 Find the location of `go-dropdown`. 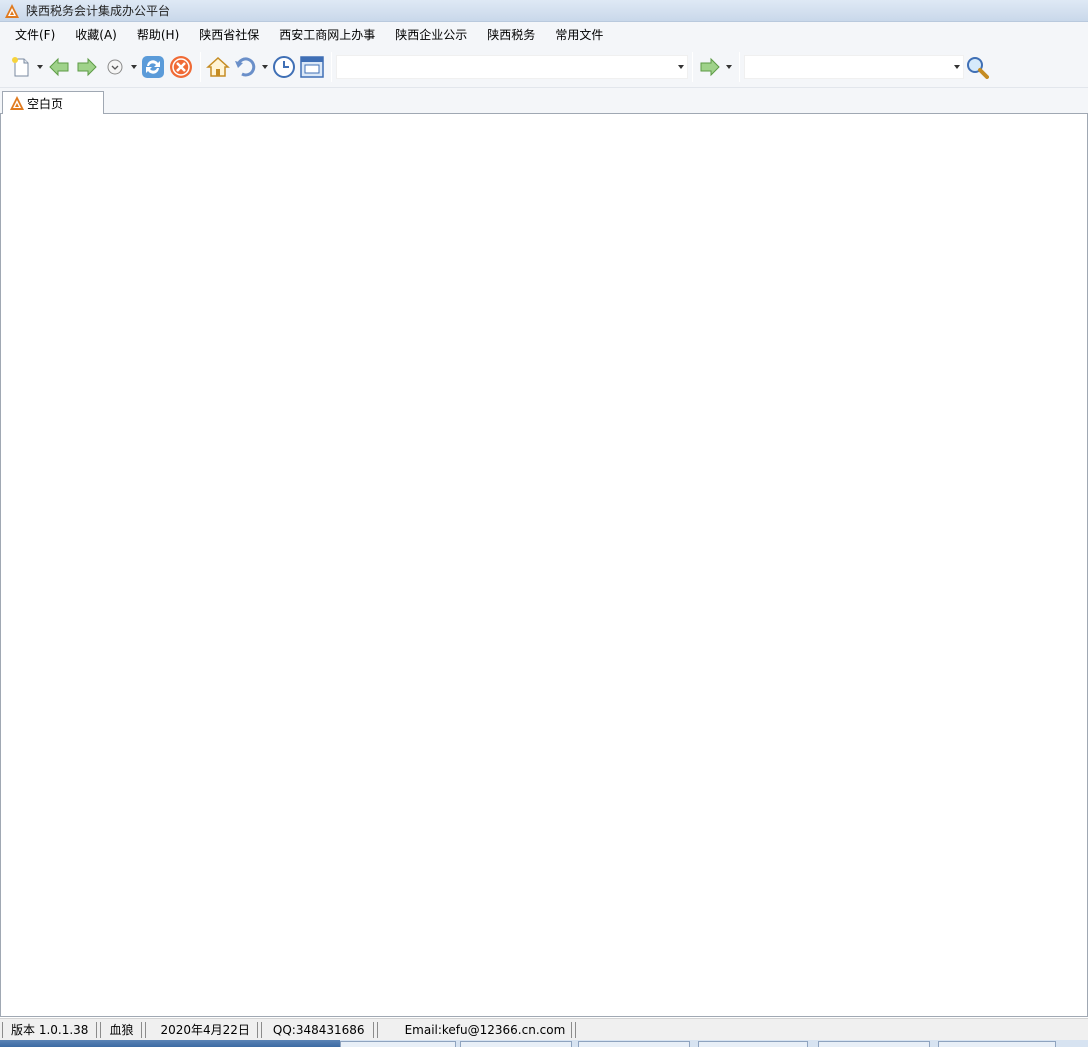

go-dropdown is located at coordinates (729, 67).